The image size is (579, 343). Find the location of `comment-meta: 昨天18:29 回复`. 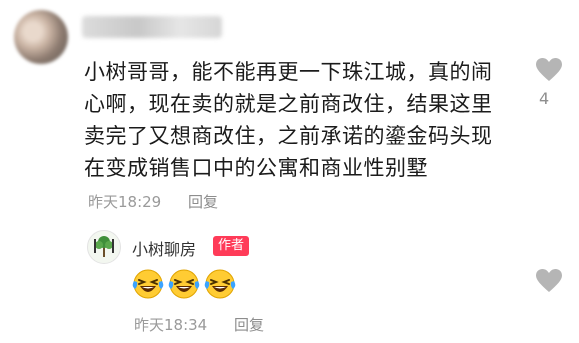

comment-meta: 昨天18:29 回复 is located at coordinates (153, 201).